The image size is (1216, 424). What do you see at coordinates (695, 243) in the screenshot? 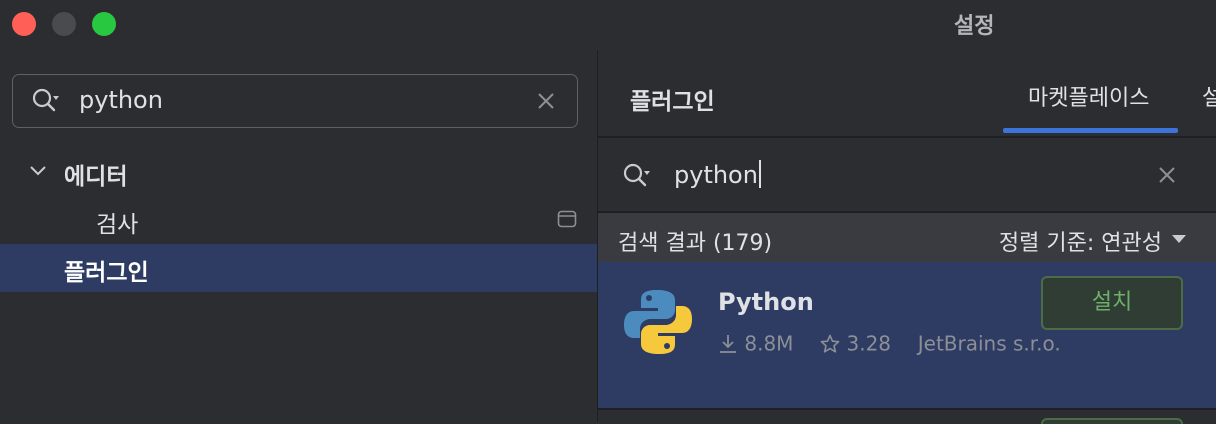
I see `results-count: 검색 결과 (179)` at bounding box center [695, 243].